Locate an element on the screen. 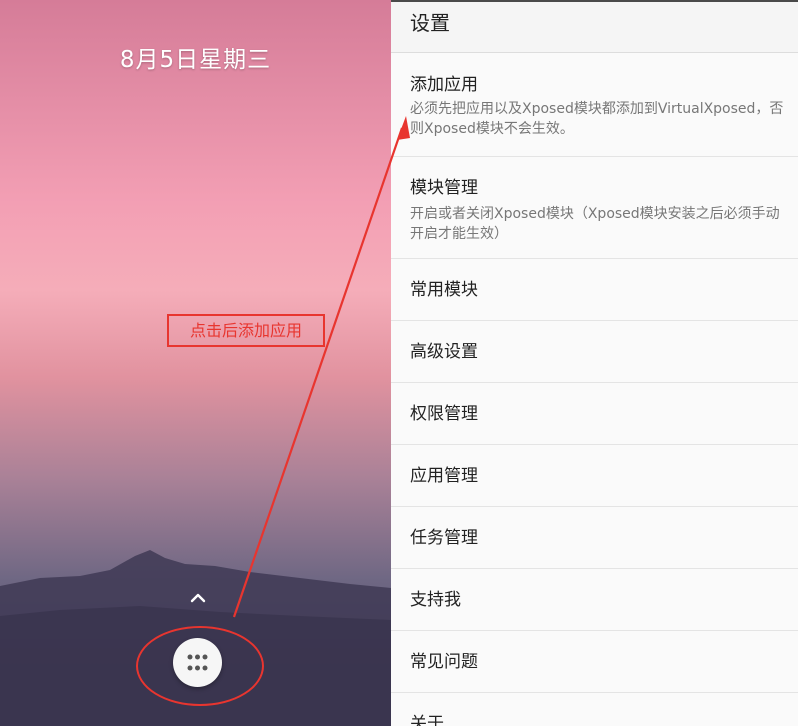 The image size is (798, 726). setting-app-manage: 应用管理 is located at coordinates (594, 476).